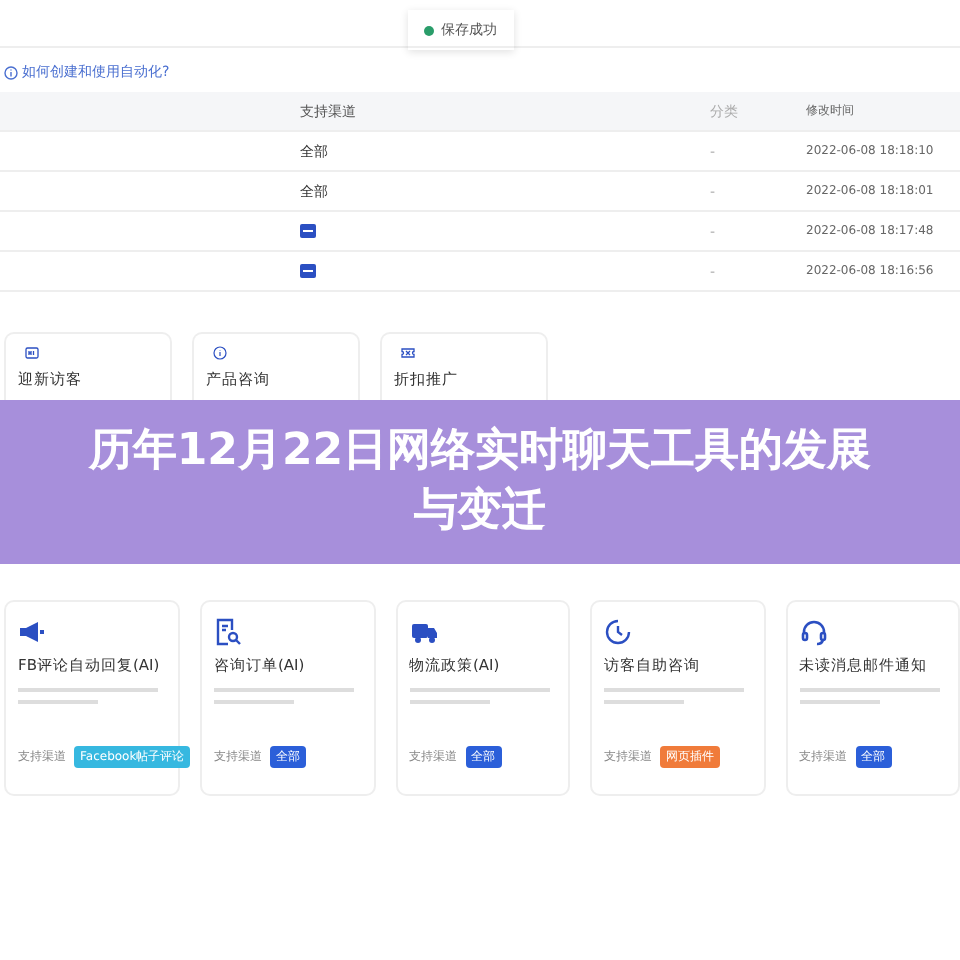 The height and width of the screenshot is (960, 960). I want to click on banner-title: 历年12月22日网络实时聊天工具的发展与变迁, so click(480, 482).